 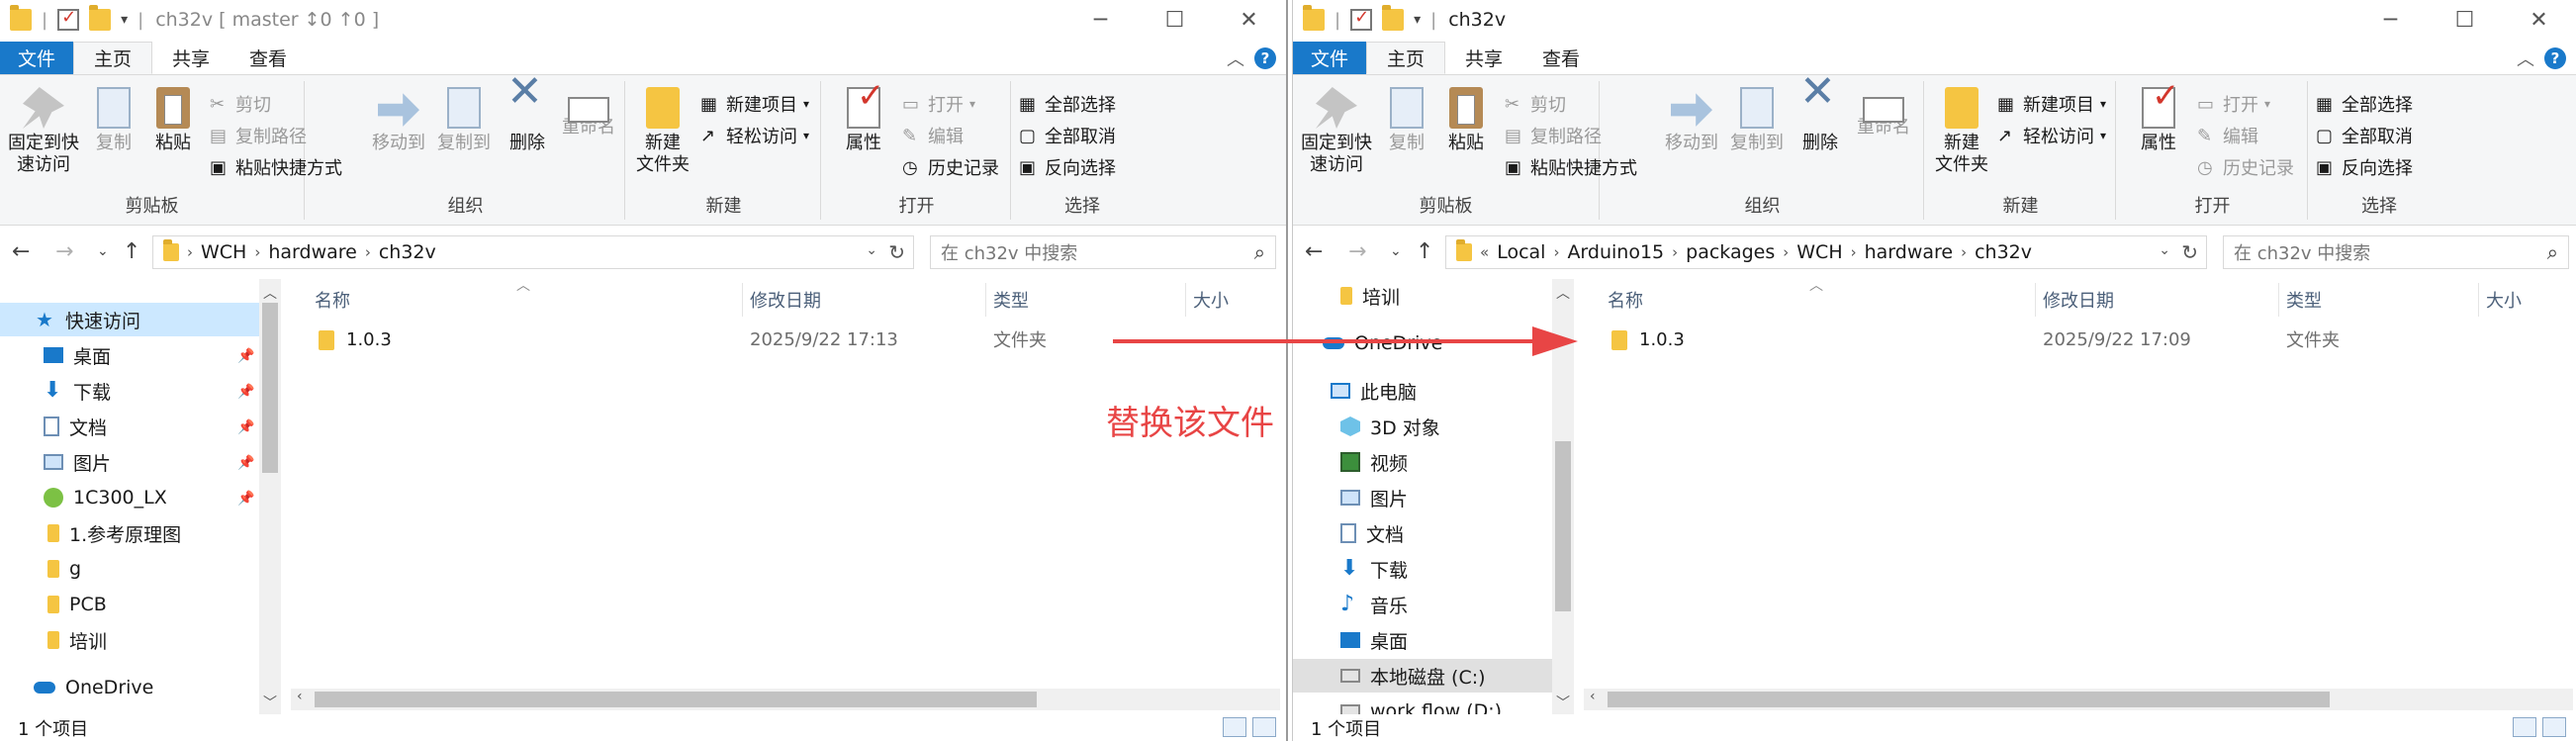 I want to click on nav-item-3d-objects: 3D 对象, so click(x=1390, y=427).